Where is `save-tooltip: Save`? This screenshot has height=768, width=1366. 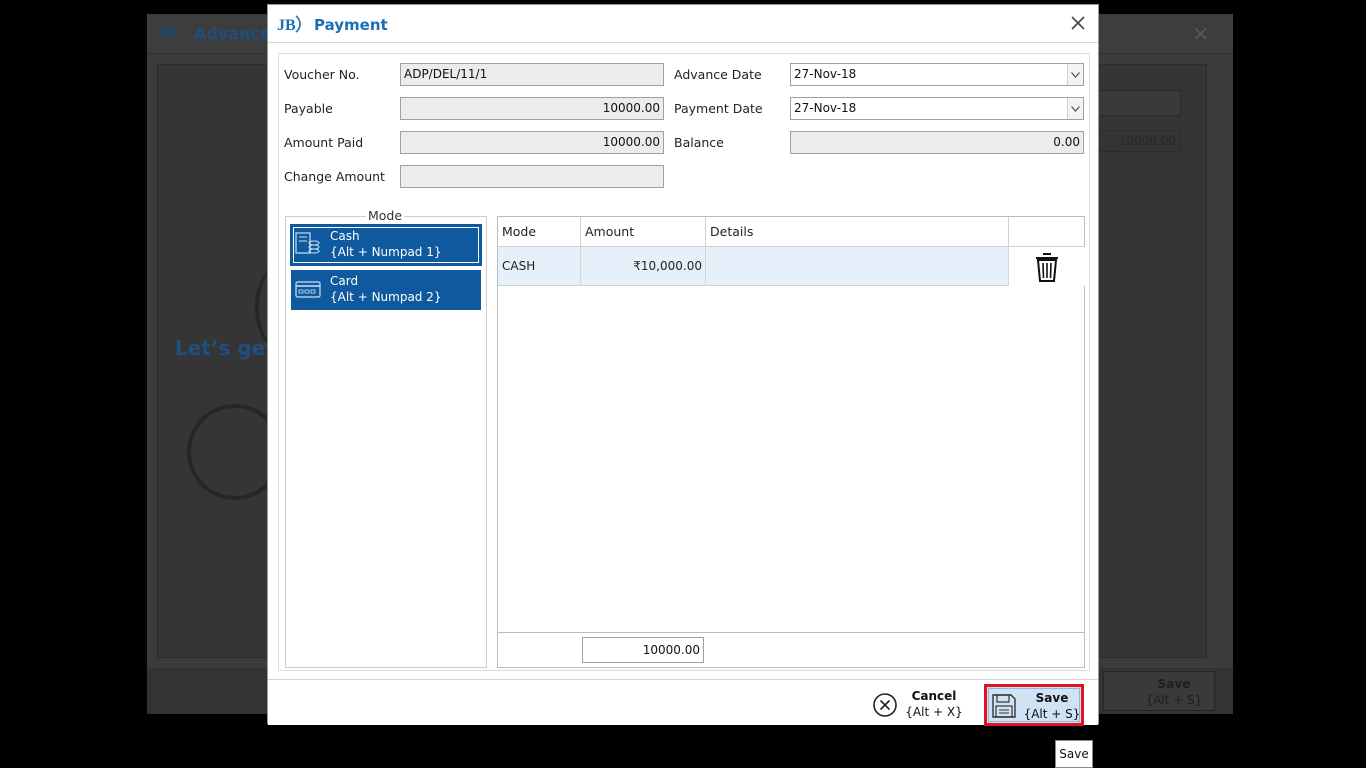 save-tooltip: Save is located at coordinates (1074, 754).